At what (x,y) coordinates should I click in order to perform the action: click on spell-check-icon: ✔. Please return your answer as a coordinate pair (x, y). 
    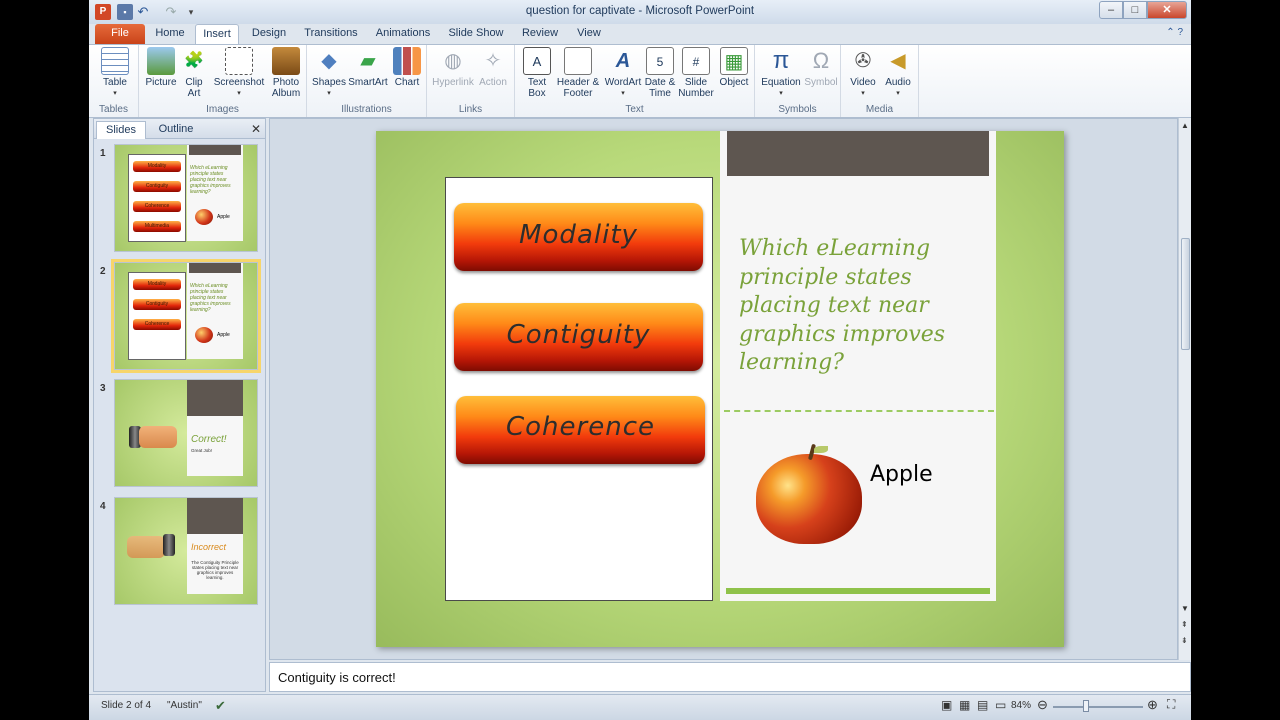
    Looking at the image, I should click on (220, 706).